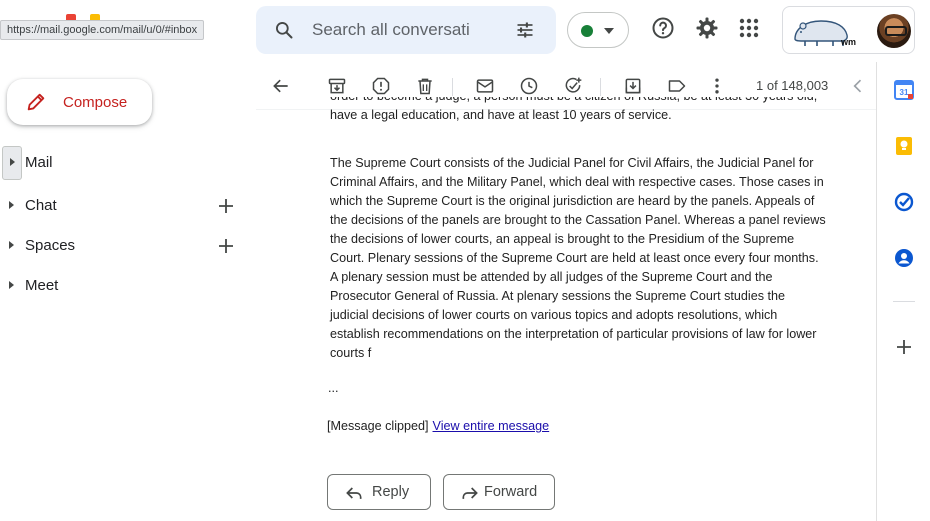  I want to click on tasks-icon, so click(904, 202).